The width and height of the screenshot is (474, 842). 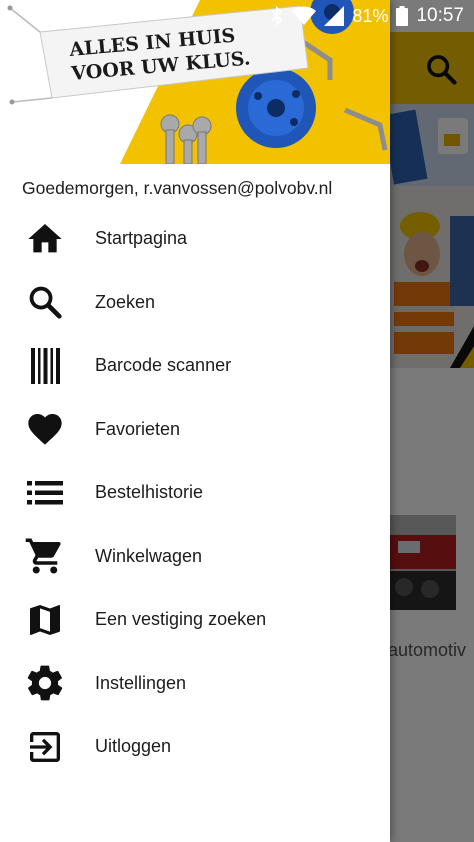 What do you see at coordinates (45, 239) in the screenshot?
I see `home-icon` at bounding box center [45, 239].